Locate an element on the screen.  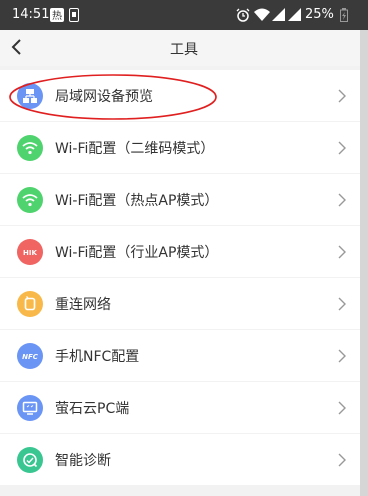
list-item-phone-nfc: NFC 手机NFC配置 is located at coordinates (184, 355).